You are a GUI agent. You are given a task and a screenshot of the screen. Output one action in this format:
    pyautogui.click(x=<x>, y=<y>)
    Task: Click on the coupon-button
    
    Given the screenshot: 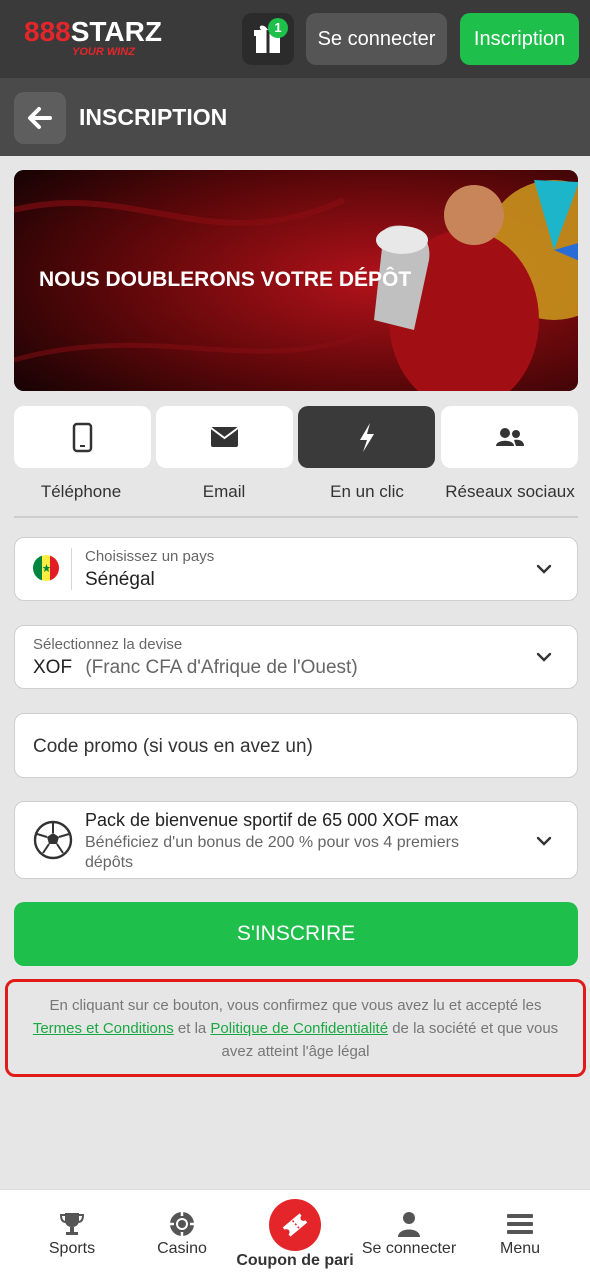 What is the action you would take?
    pyautogui.click(x=295, y=1225)
    